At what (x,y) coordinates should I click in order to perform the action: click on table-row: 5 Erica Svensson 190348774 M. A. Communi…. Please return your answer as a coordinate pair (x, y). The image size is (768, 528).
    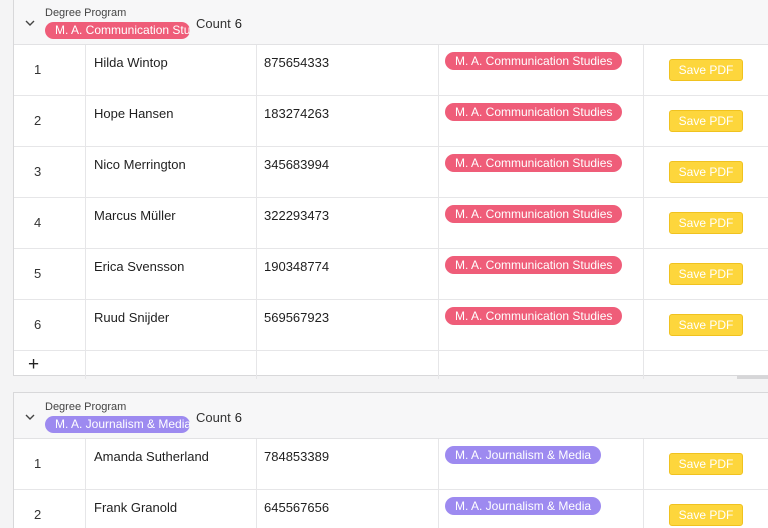
    Looking at the image, I should click on (391, 274).